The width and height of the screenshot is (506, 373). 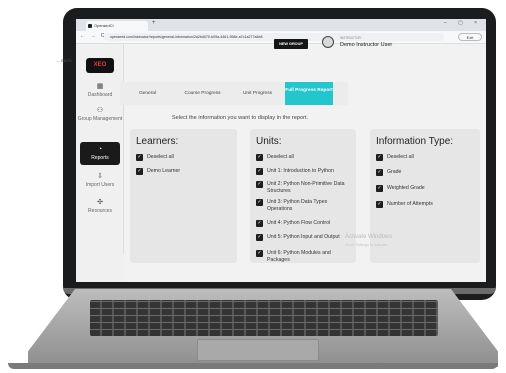 What do you see at coordinates (100, 176) in the screenshot?
I see `import-icon: ⇩` at bounding box center [100, 176].